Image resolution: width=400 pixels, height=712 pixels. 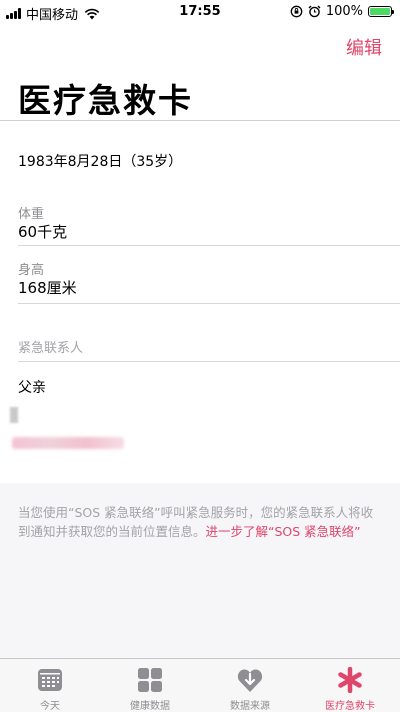 What do you see at coordinates (350, 680) in the screenshot?
I see `asterisk-icon` at bounding box center [350, 680].